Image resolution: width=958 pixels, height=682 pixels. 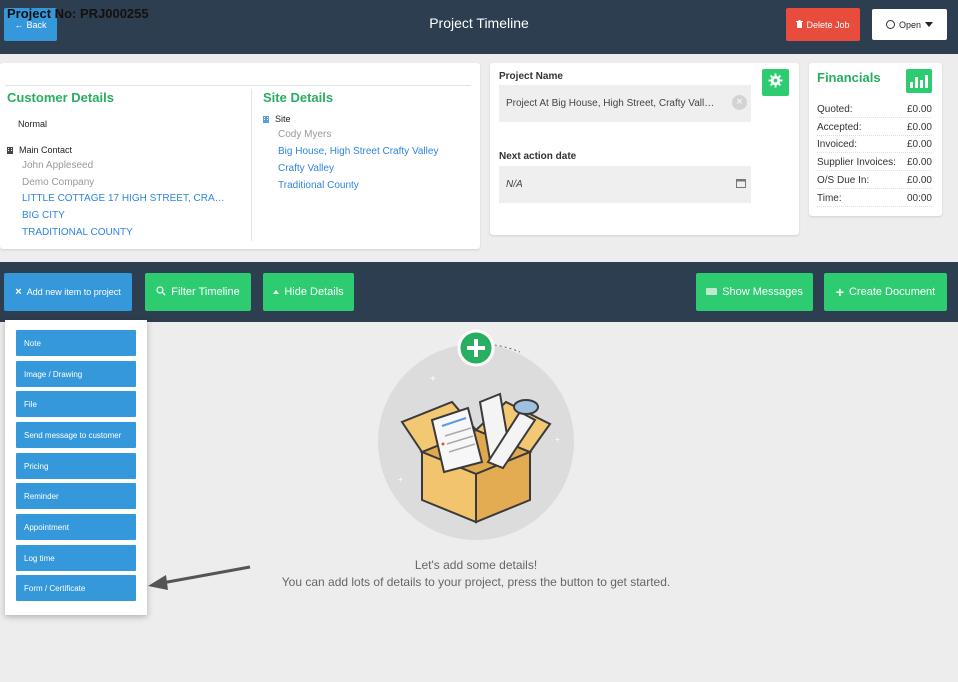 What do you see at coordinates (60, 97) in the screenshot?
I see `customer-details-title: Customer Details` at bounding box center [60, 97].